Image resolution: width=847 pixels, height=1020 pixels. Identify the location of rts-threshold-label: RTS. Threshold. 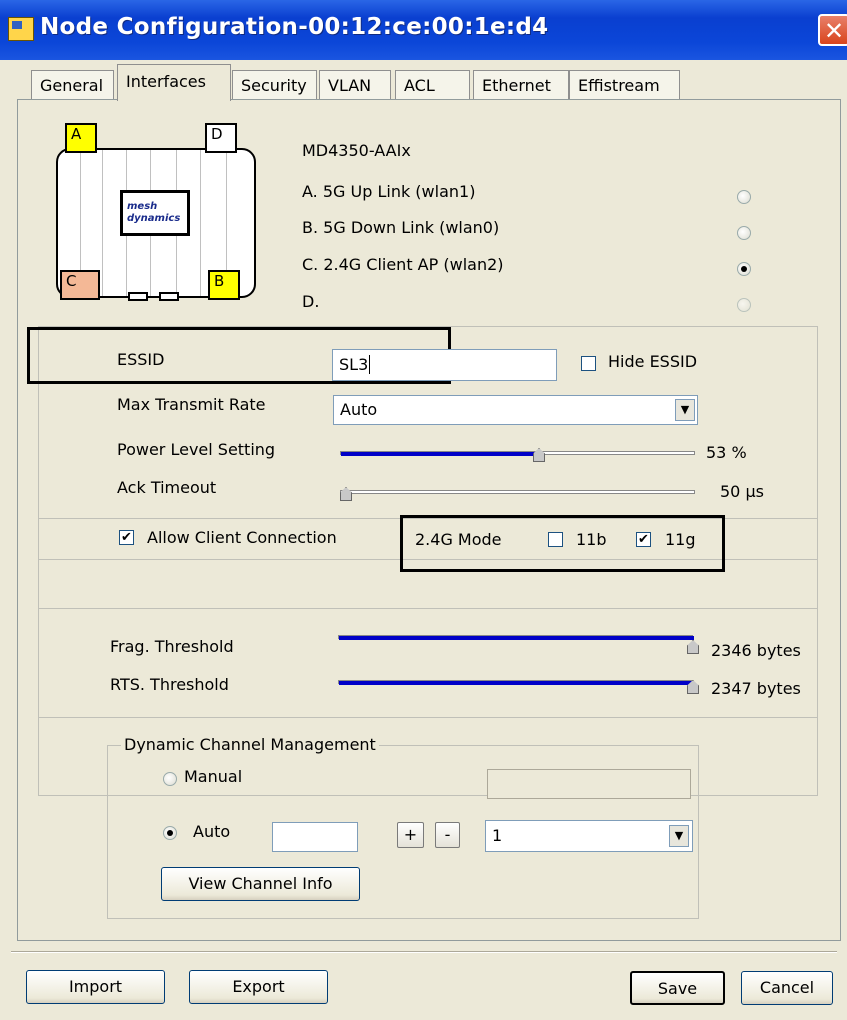
(169, 684).